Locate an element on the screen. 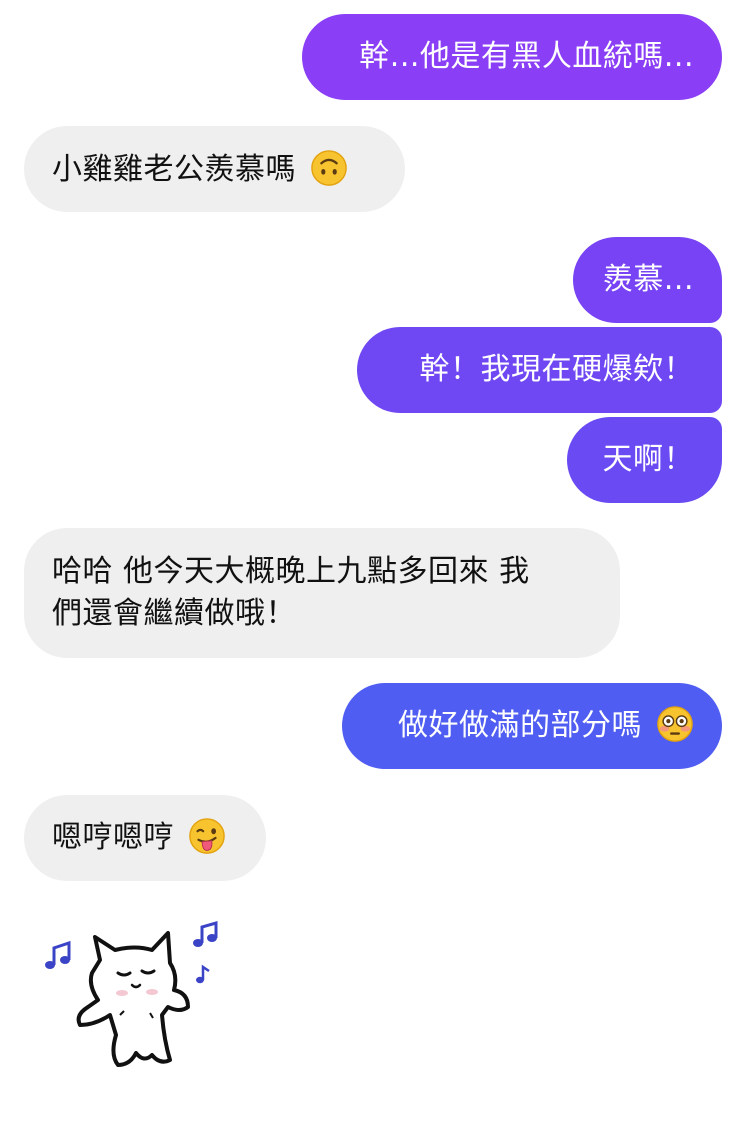  outgoing-message-bubble: 天啊！ is located at coordinates (644, 460).